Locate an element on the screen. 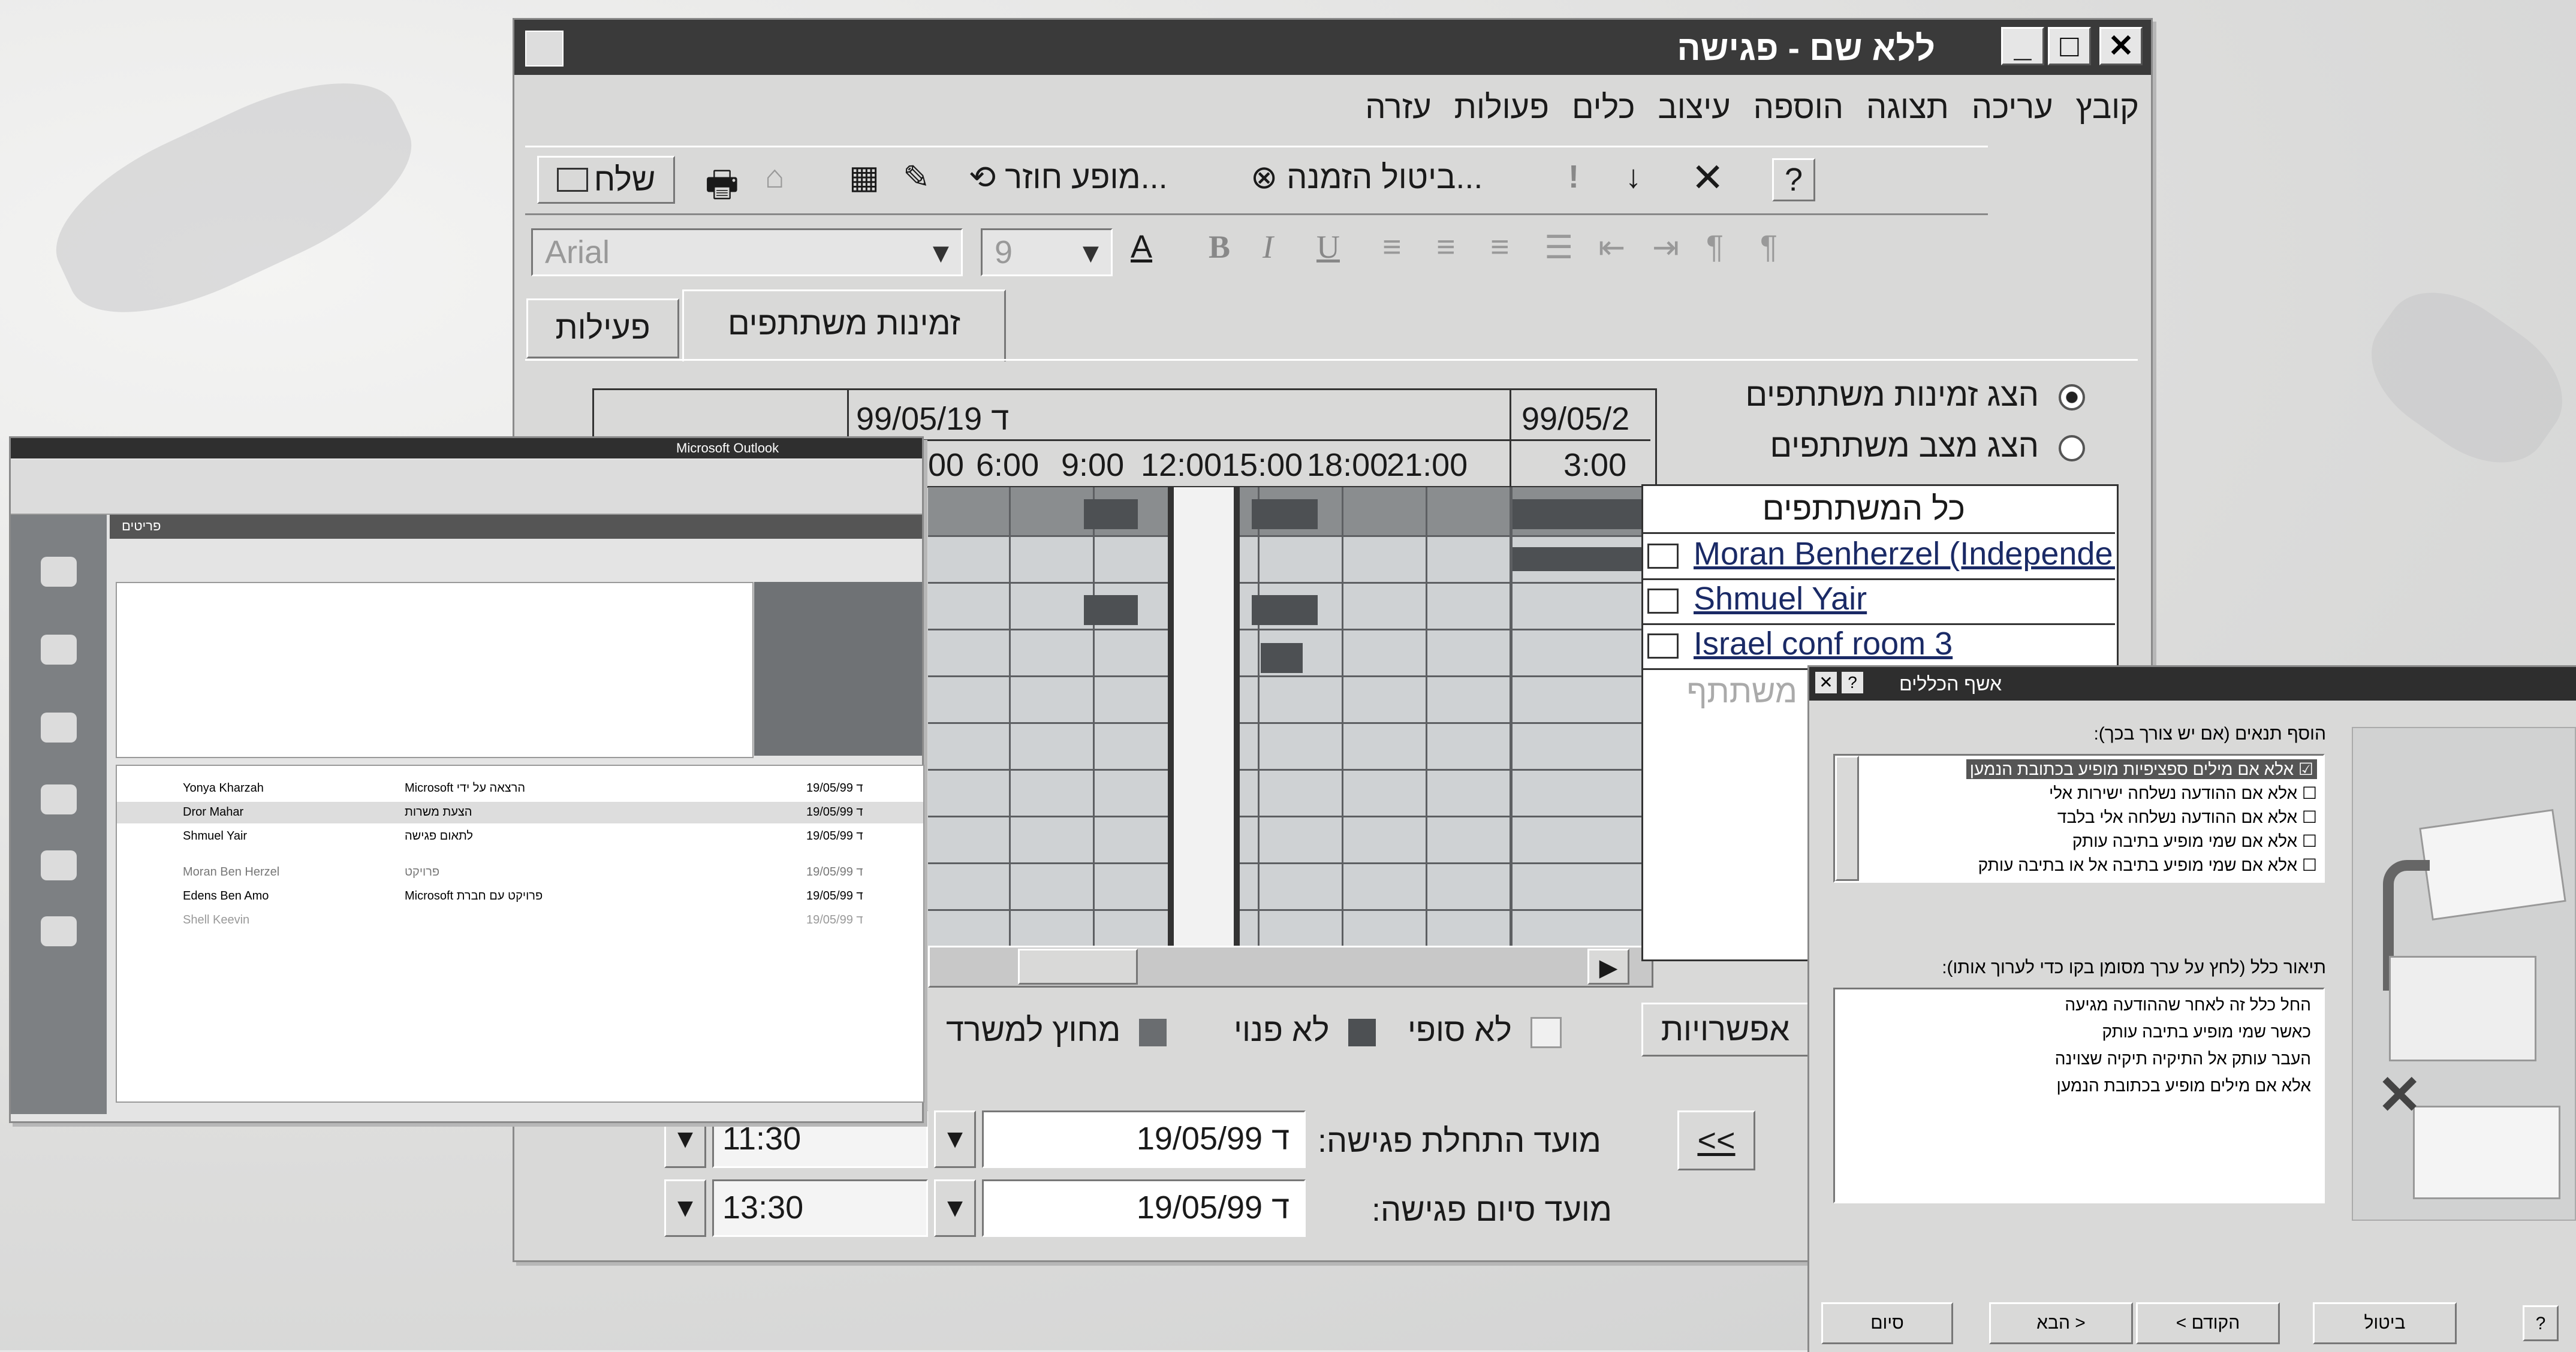  next-button: הבא > is located at coordinates (2061, 1323).